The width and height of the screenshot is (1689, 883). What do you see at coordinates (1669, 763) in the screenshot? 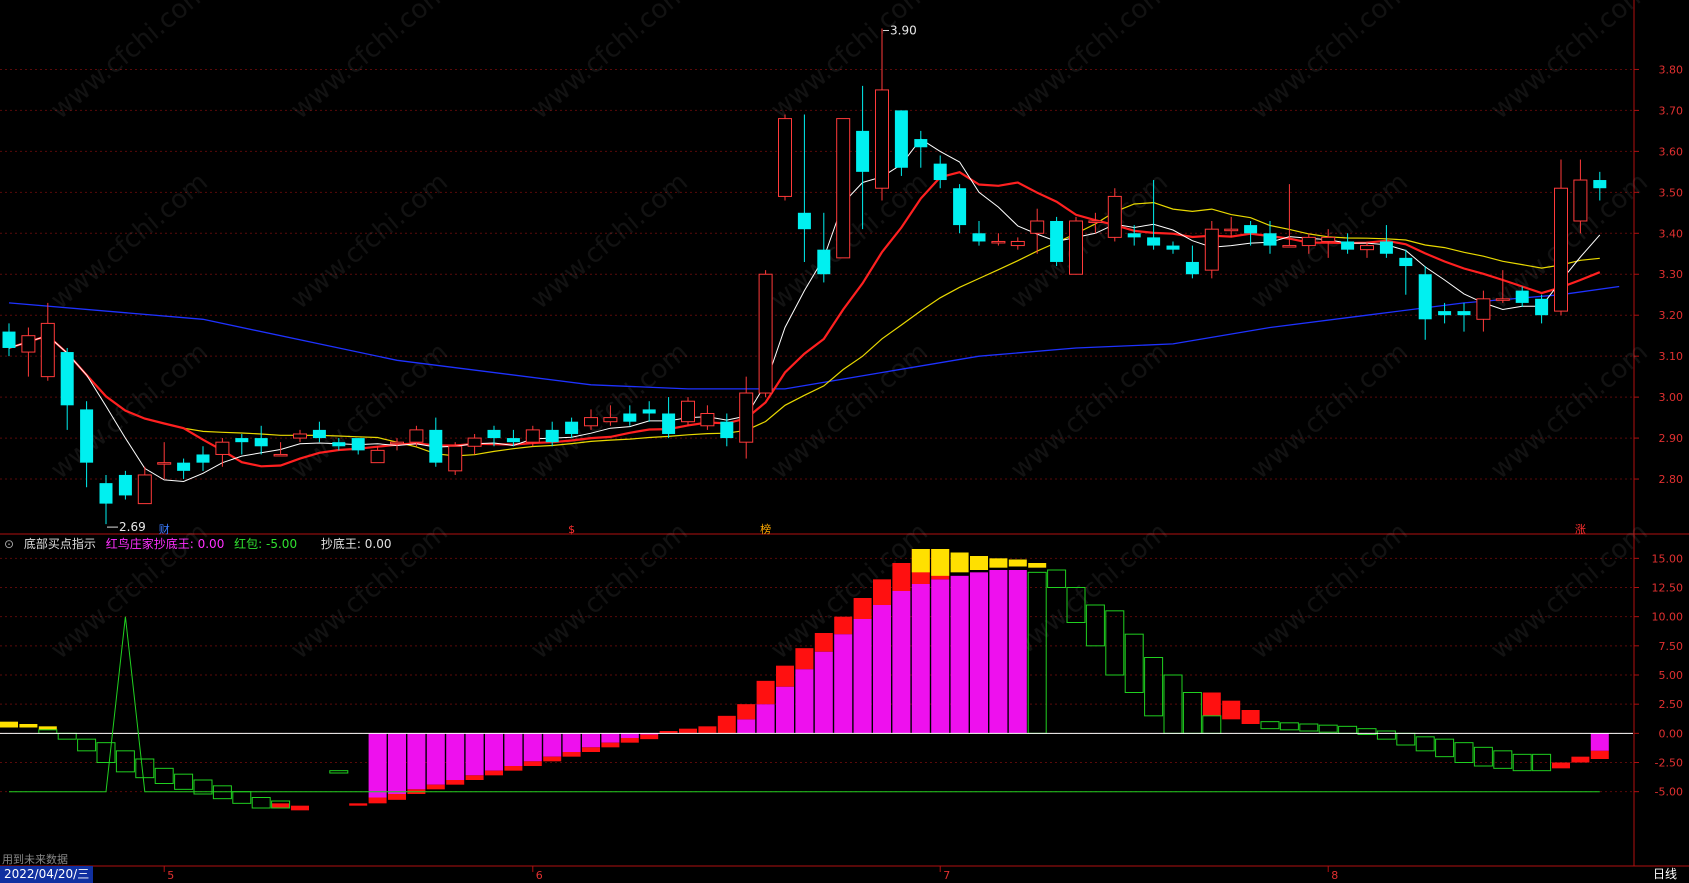
I see `indicator-y-tick-label: -2.50` at bounding box center [1669, 763].